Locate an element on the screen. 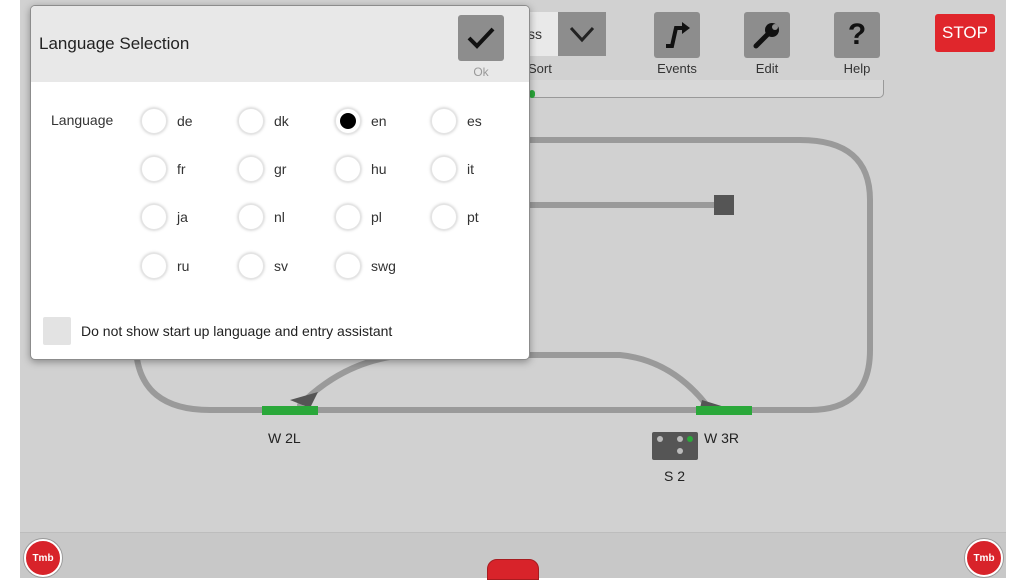 The image size is (1013, 580). dialog-title: Language Selection is located at coordinates (114, 43).